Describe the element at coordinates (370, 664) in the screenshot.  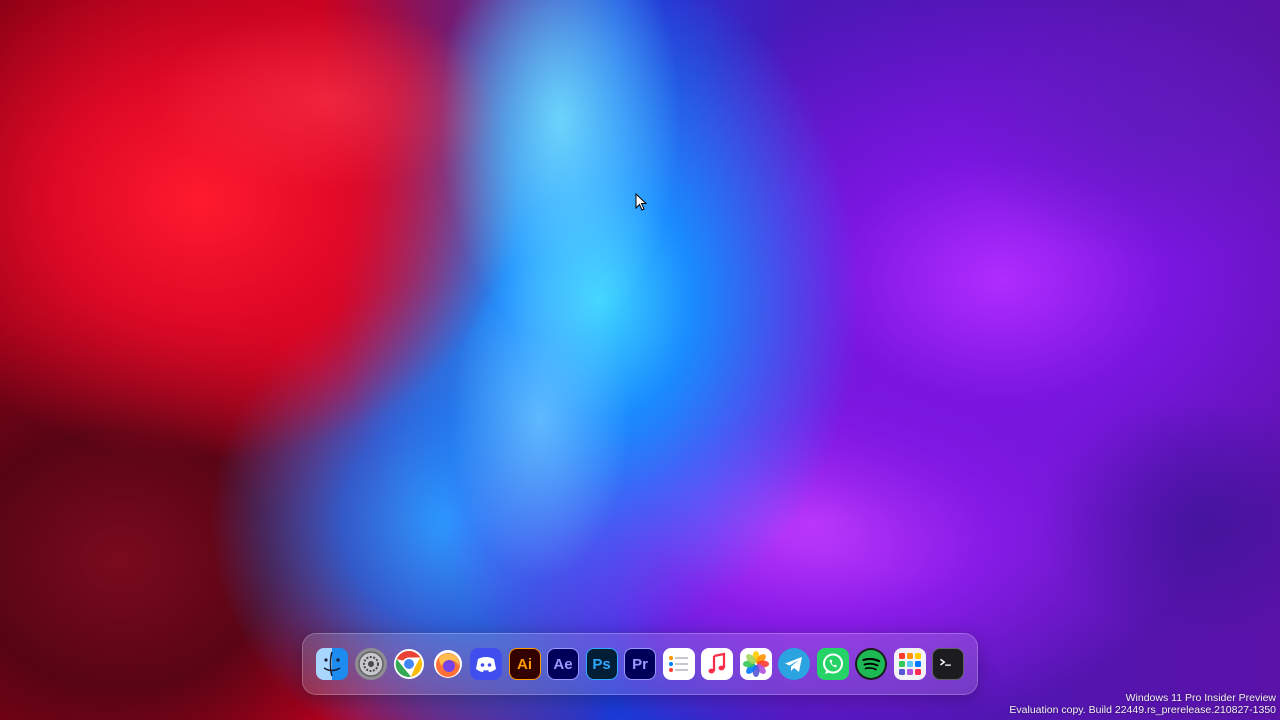
I see `system-settings-icon` at that location.